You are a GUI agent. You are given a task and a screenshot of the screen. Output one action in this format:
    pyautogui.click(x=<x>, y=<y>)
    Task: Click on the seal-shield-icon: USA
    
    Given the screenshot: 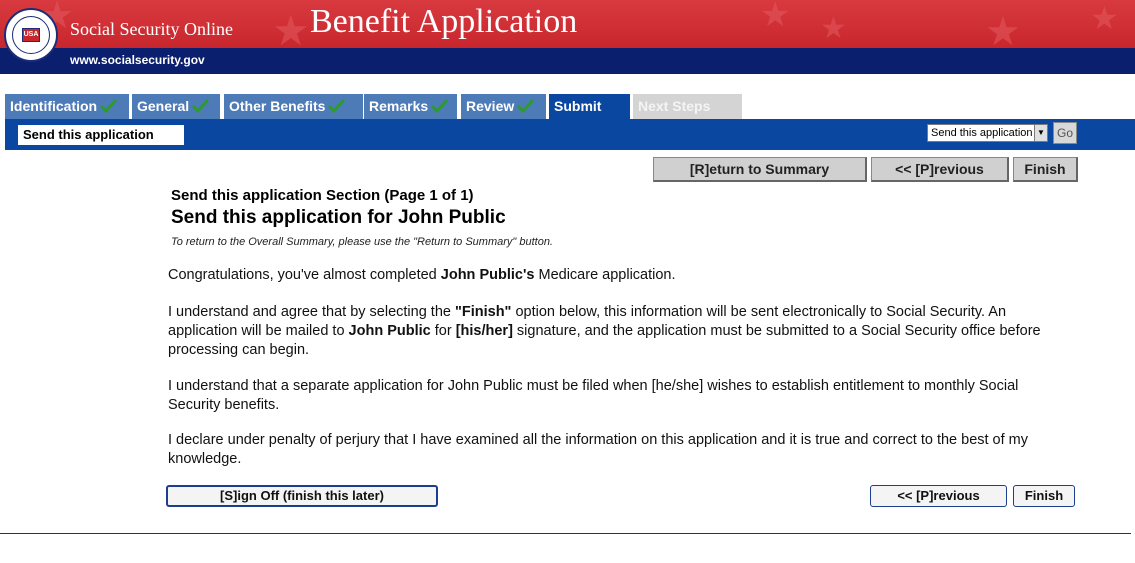 What is the action you would take?
    pyautogui.click(x=31, y=35)
    